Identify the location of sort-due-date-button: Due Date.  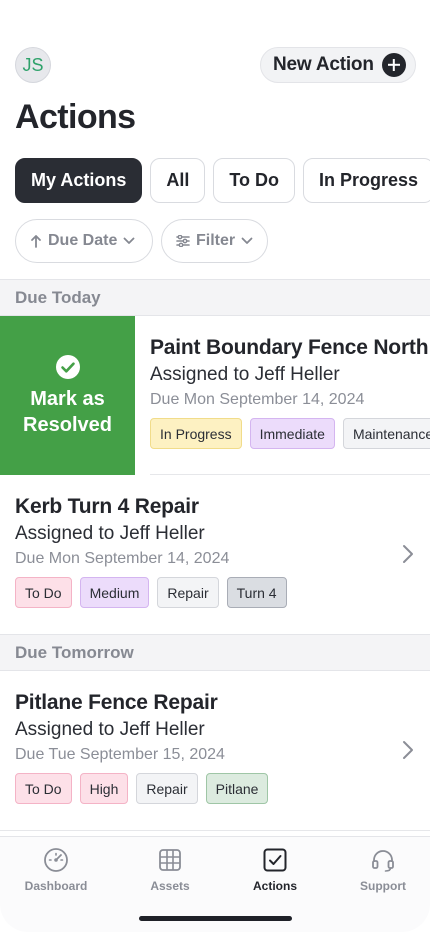
(84, 241).